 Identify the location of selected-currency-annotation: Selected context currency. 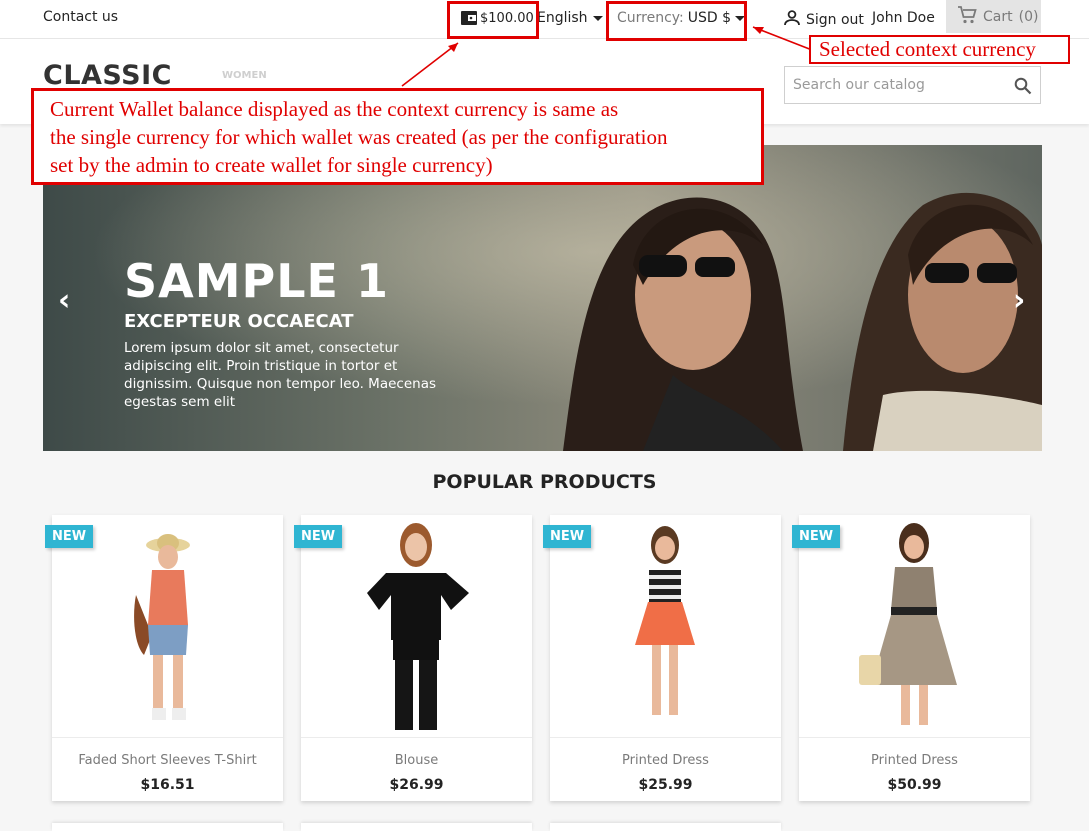
(939, 49).